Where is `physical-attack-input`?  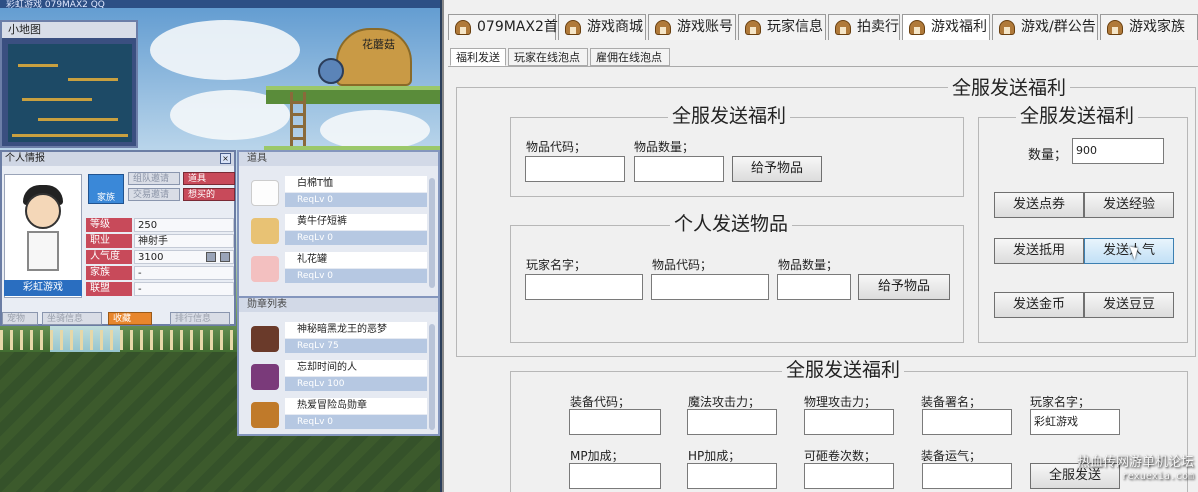
physical-attack-input is located at coordinates (849, 422).